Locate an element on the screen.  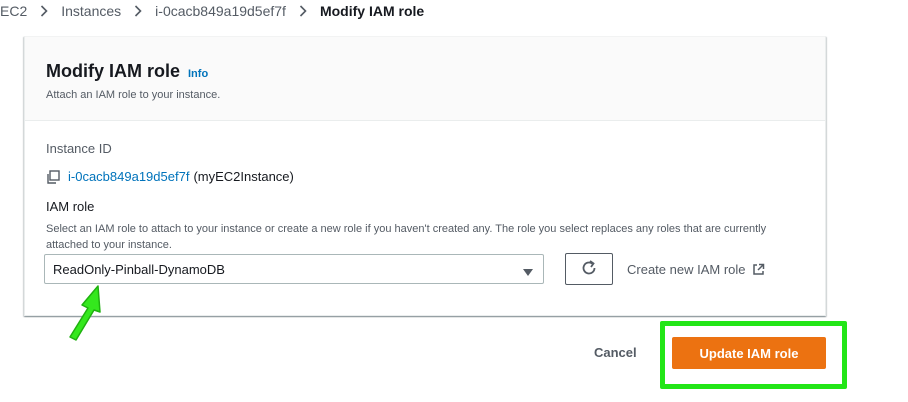
create-iam-role-link: Create new IAM role is located at coordinates (696, 269).